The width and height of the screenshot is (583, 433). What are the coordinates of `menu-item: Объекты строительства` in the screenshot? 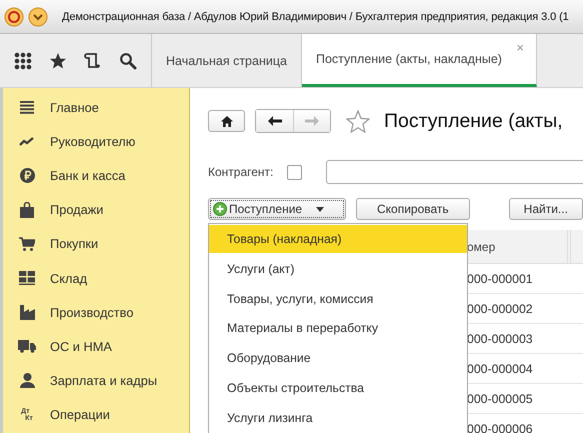 It's located at (338, 388).